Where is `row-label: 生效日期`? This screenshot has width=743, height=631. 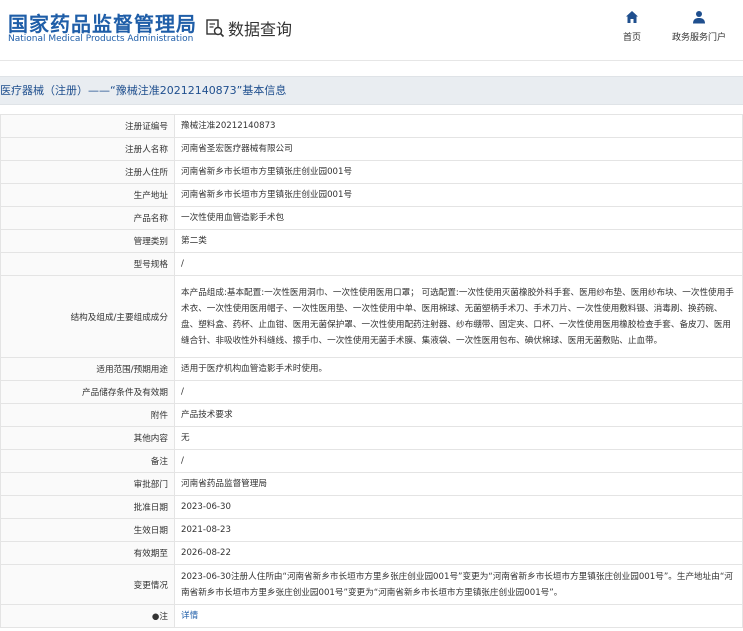 row-label: 生效日期 is located at coordinates (87, 530).